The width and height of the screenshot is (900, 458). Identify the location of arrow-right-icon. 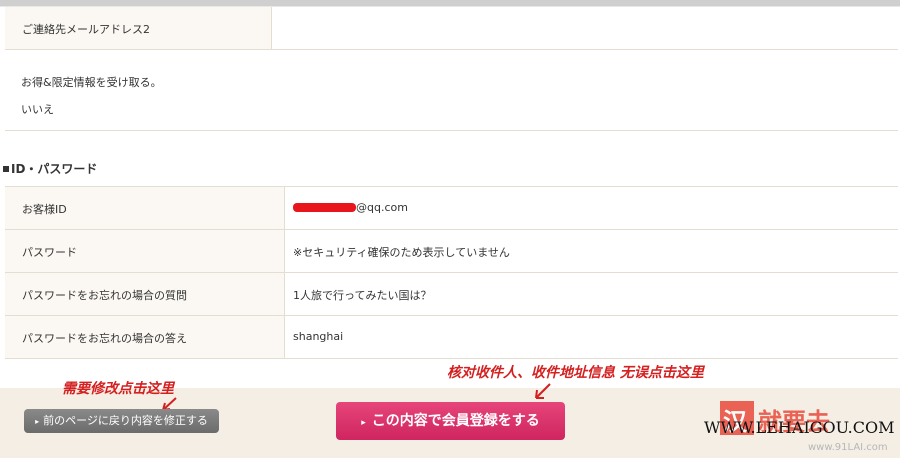
(543, 391).